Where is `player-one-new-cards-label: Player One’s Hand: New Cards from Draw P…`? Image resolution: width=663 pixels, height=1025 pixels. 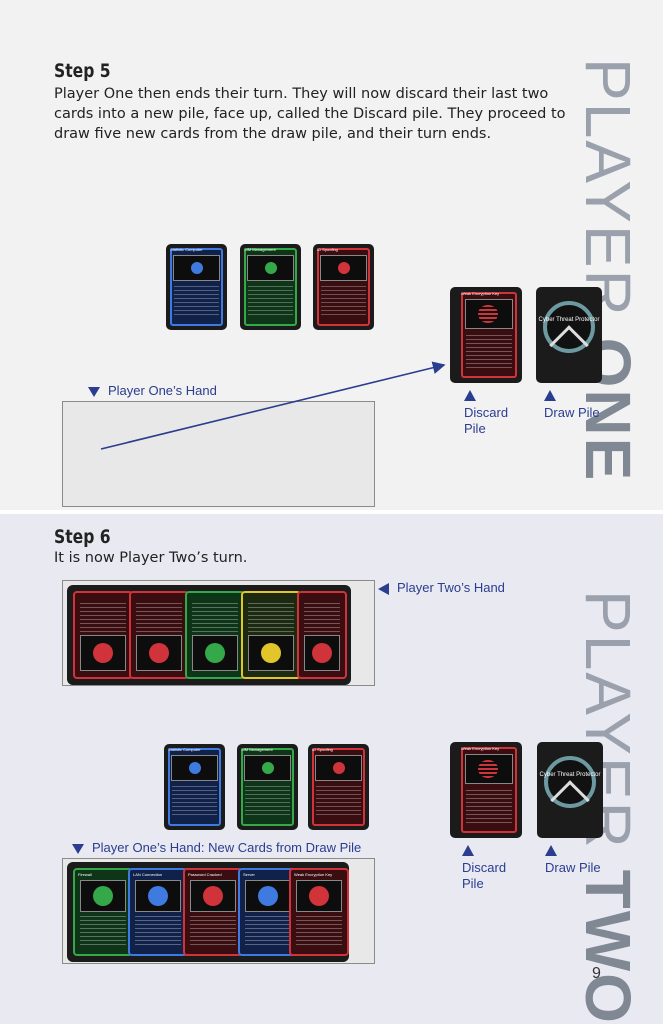 player-one-new-cards-label: Player One’s Hand: New Cards from Draw P… is located at coordinates (216, 847).